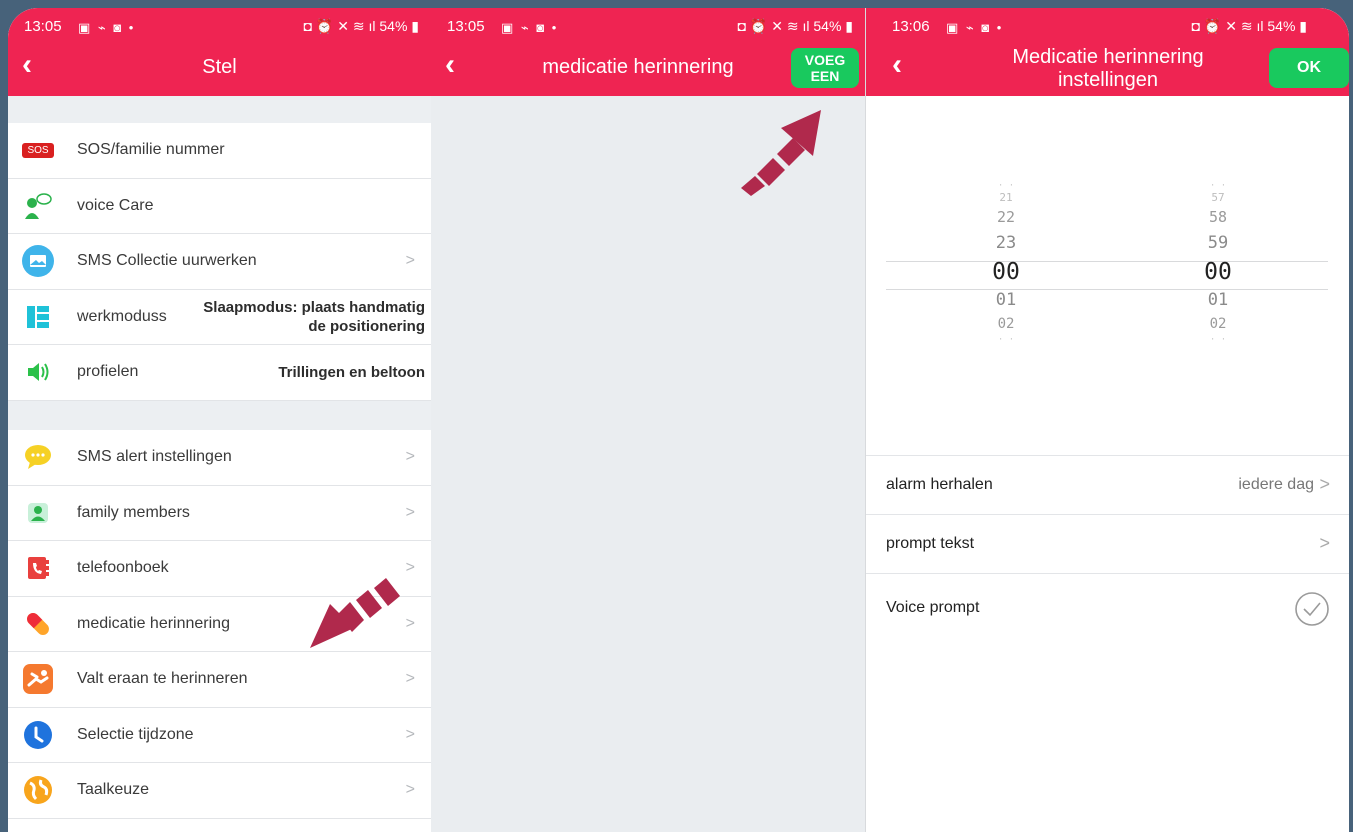 The width and height of the screenshot is (1353, 832). What do you see at coordinates (1107, 29) in the screenshot?
I see `status-bar: 13:06 ▣ ⌁ ◙ • ◘ ⏰ ✕ ≋ ıl 54% ▮` at bounding box center [1107, 29].